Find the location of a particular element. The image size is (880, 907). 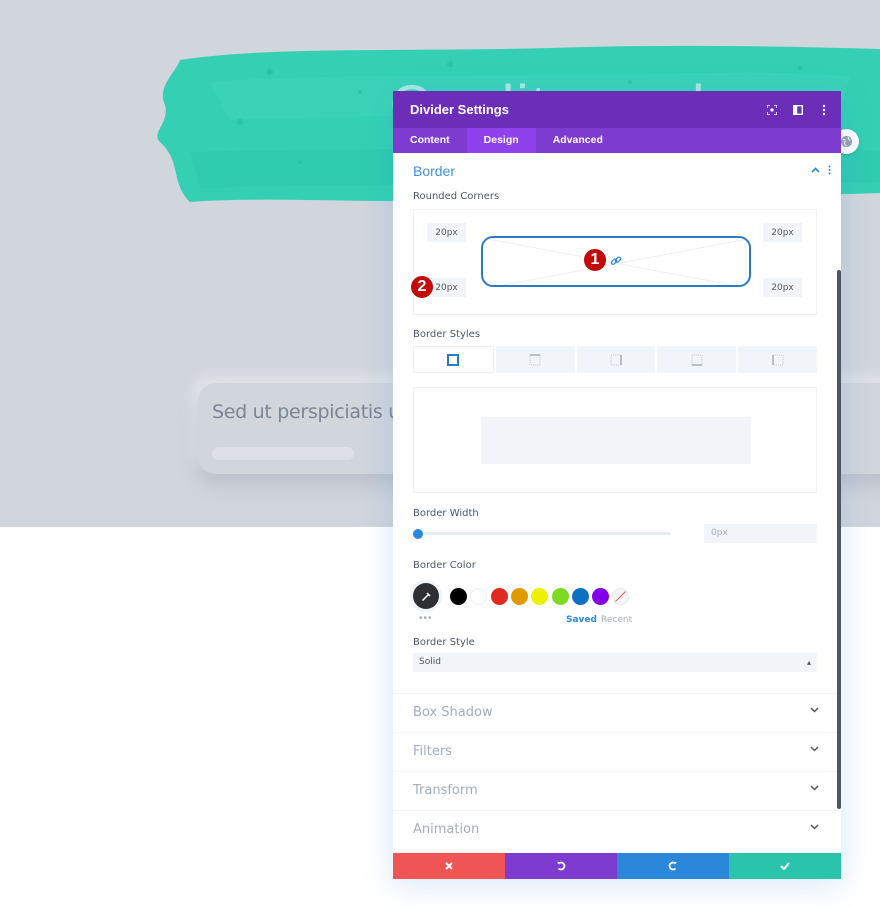

border-color-label: Border Color is located at coordinates (444, 565).